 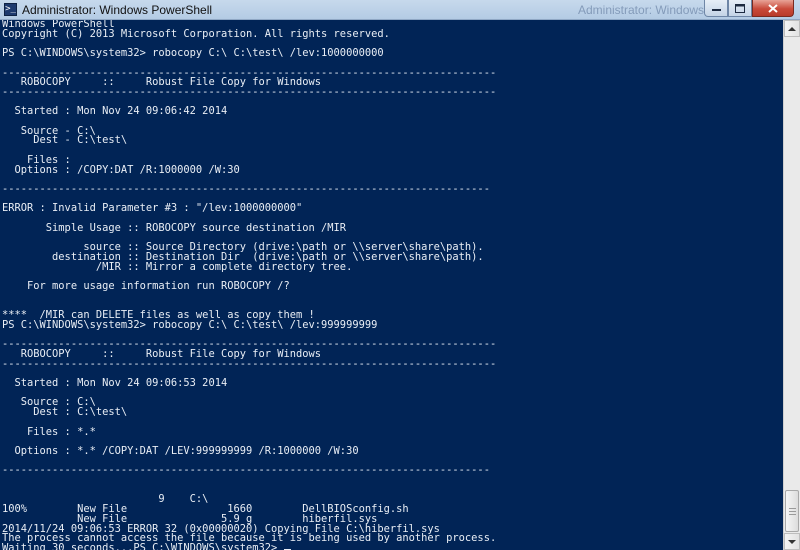 I want to click on console-line: Dest - C:\test\, so click(x=65, y=140).